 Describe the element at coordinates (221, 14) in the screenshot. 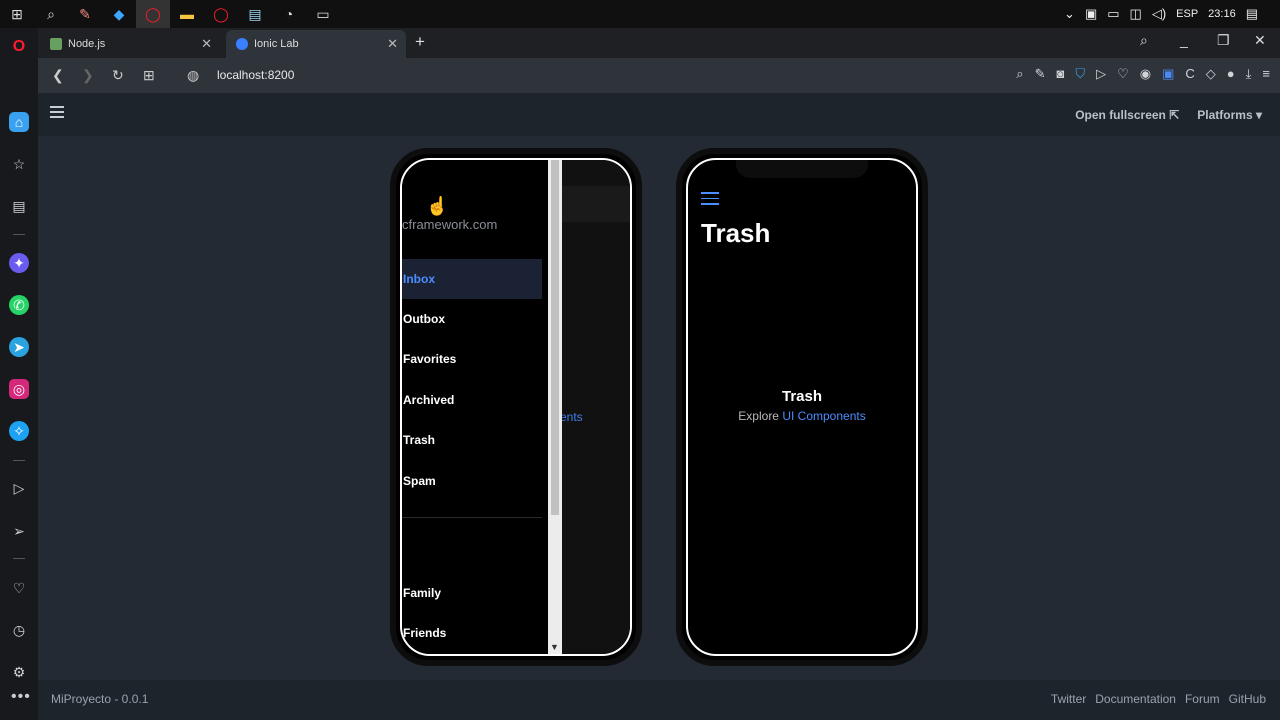

I see `opera-gx-icon: ◯` at that location.